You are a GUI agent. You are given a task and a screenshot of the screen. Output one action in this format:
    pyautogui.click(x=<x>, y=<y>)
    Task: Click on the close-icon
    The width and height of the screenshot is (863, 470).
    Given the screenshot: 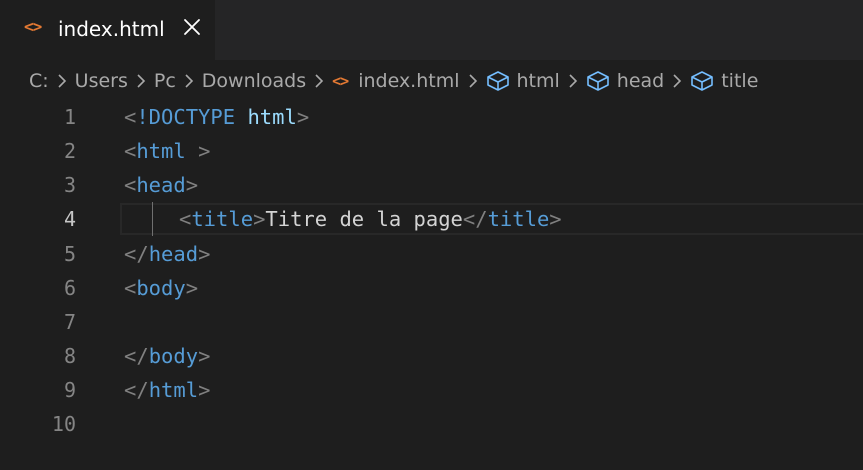 What is the action you would take?
    pyautogui.click(x=192, y=27)
    